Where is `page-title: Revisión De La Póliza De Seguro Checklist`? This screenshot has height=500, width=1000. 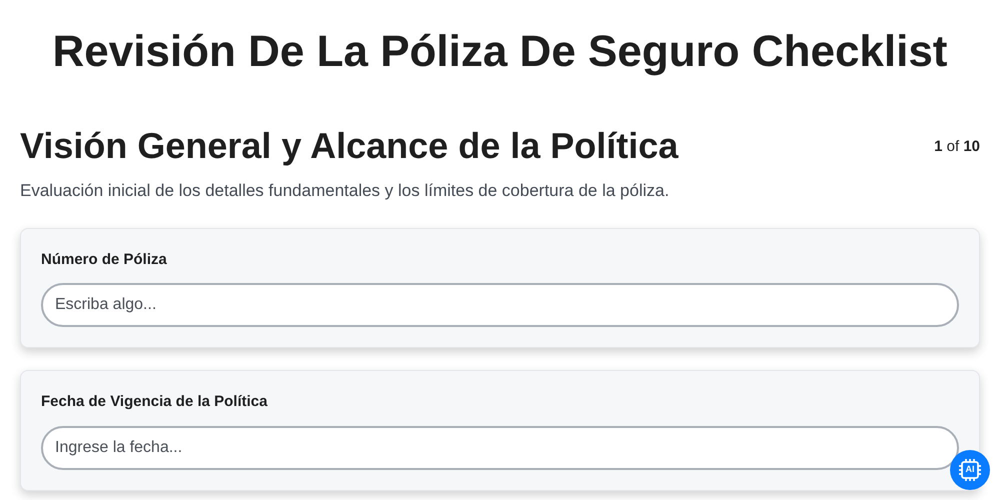
page-title: Revisión De La Póliza De Seguro Checklist is located at coordinates (500, 52).